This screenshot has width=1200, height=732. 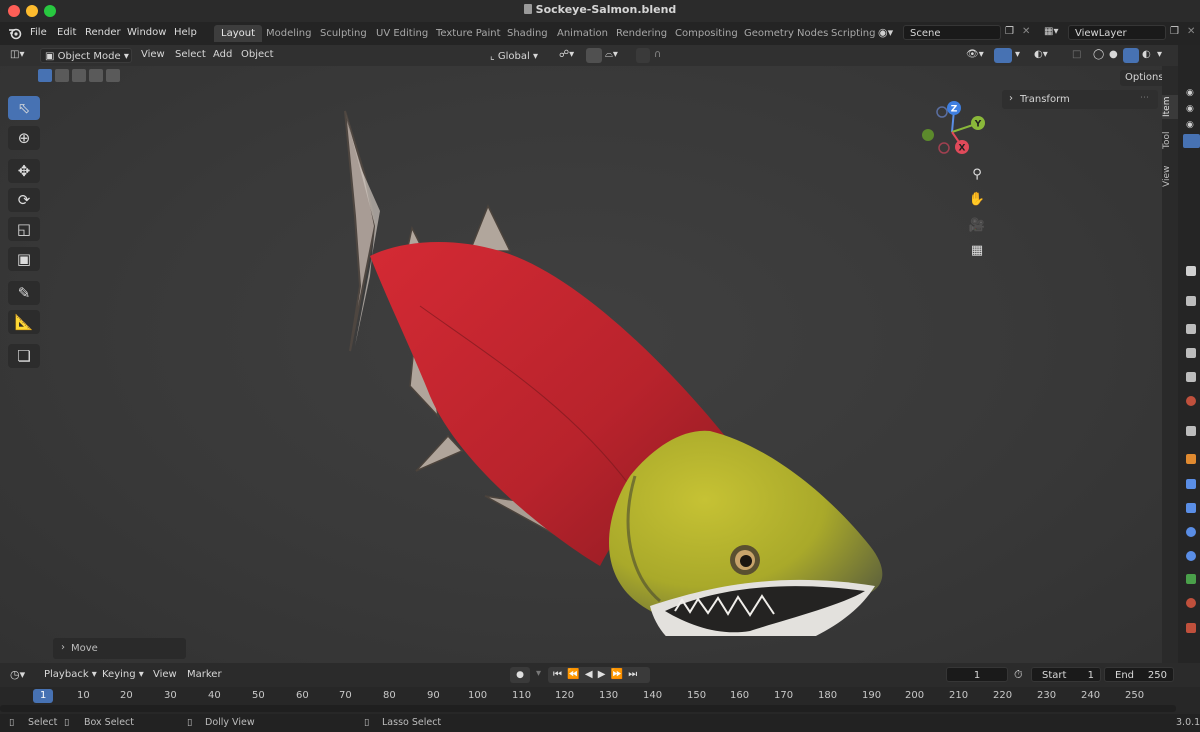 What do you see at coordinates (1191, 329) in the screenshot?
I see `output-properties-icon` at bounding box center [1191, 329].